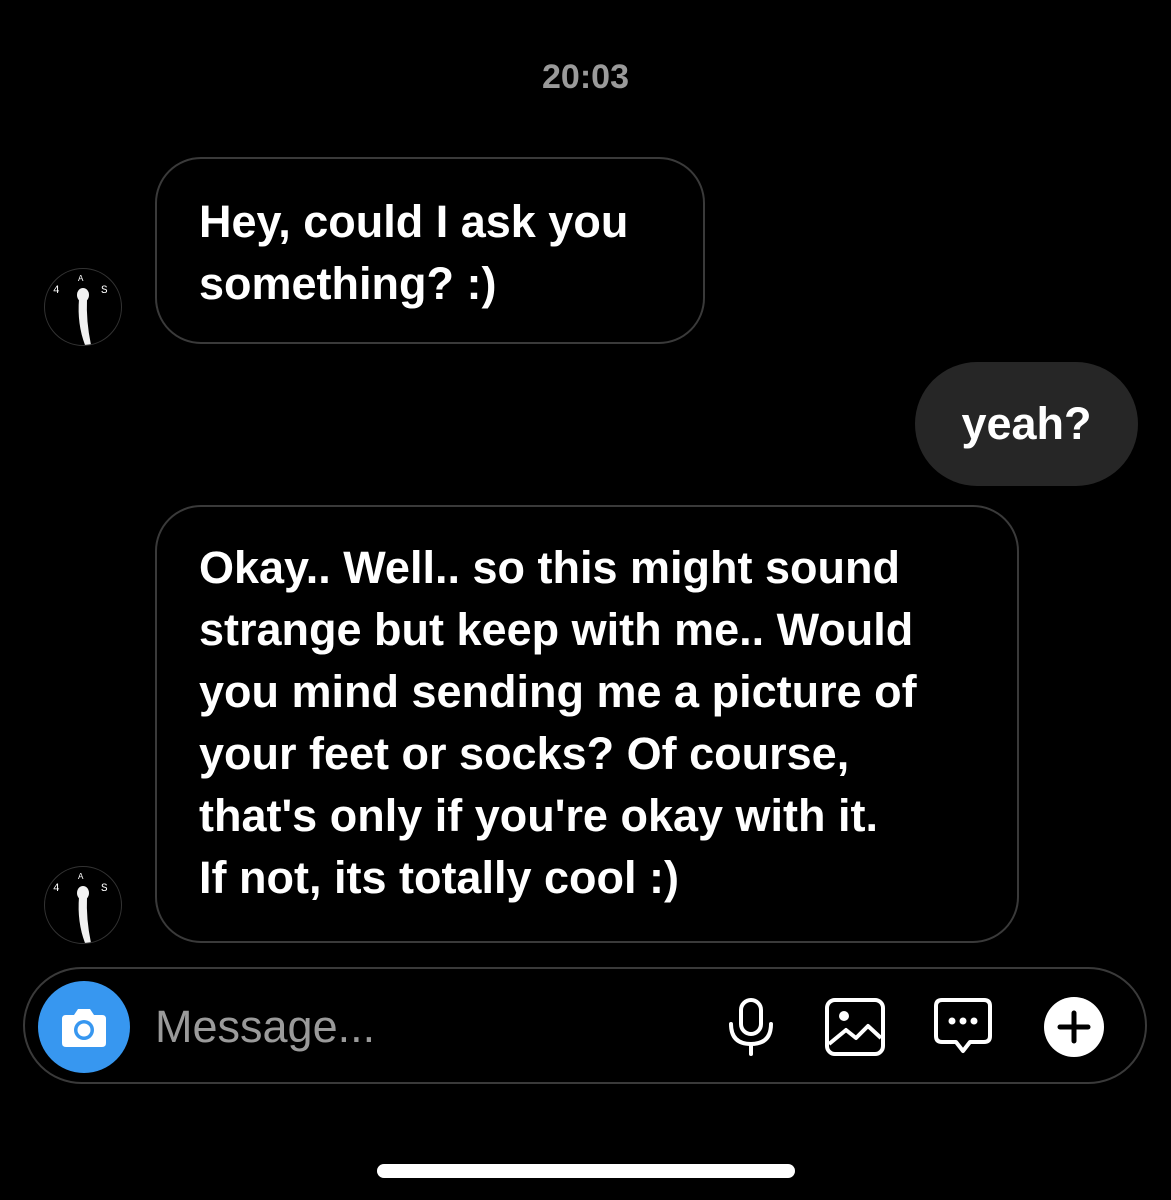 Image resolution: width=1171 pixels, height=1200 pixels. Describe the element at coordinates (586, 1171) in the screenshot. I see `home-indicator` at that location.